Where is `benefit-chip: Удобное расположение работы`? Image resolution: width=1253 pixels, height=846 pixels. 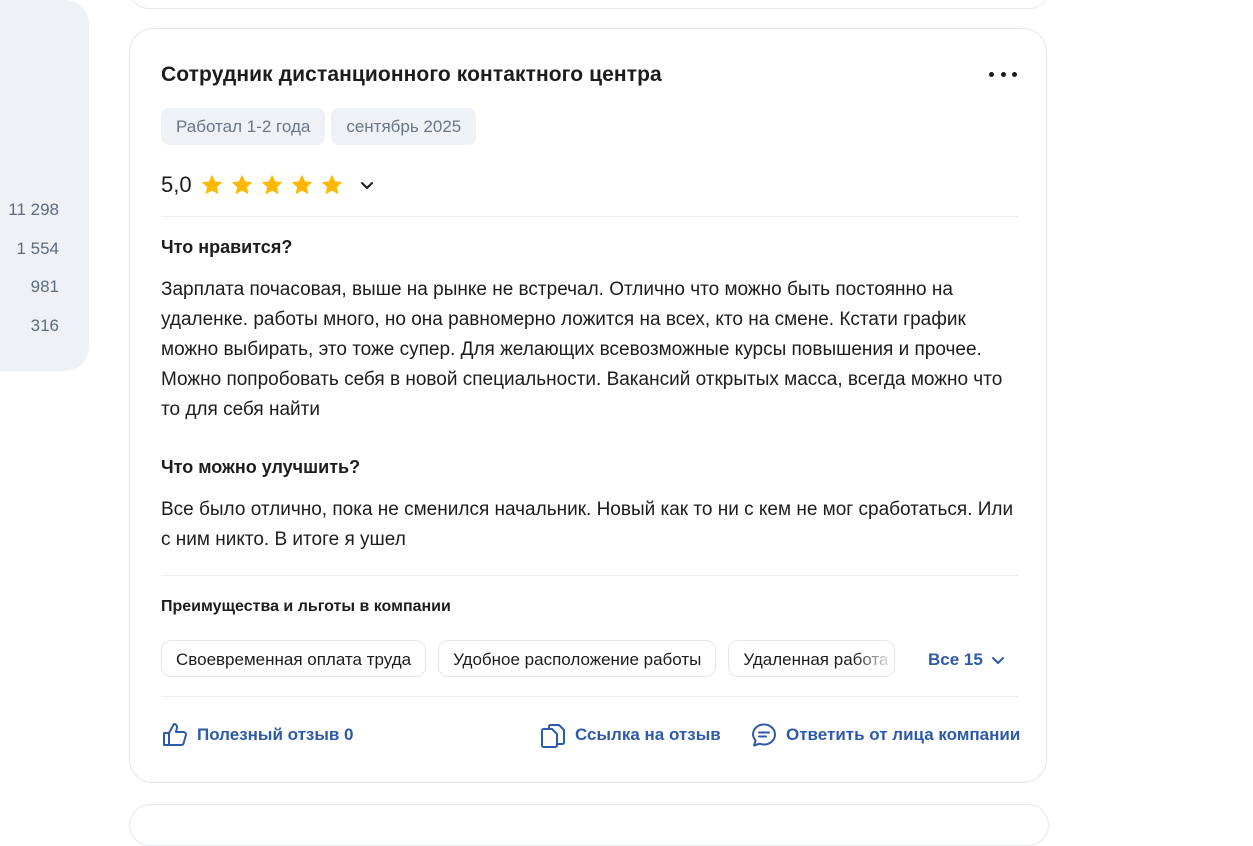 benefit-chip: Удобное расположение работы is located at coordinates (577, 658).